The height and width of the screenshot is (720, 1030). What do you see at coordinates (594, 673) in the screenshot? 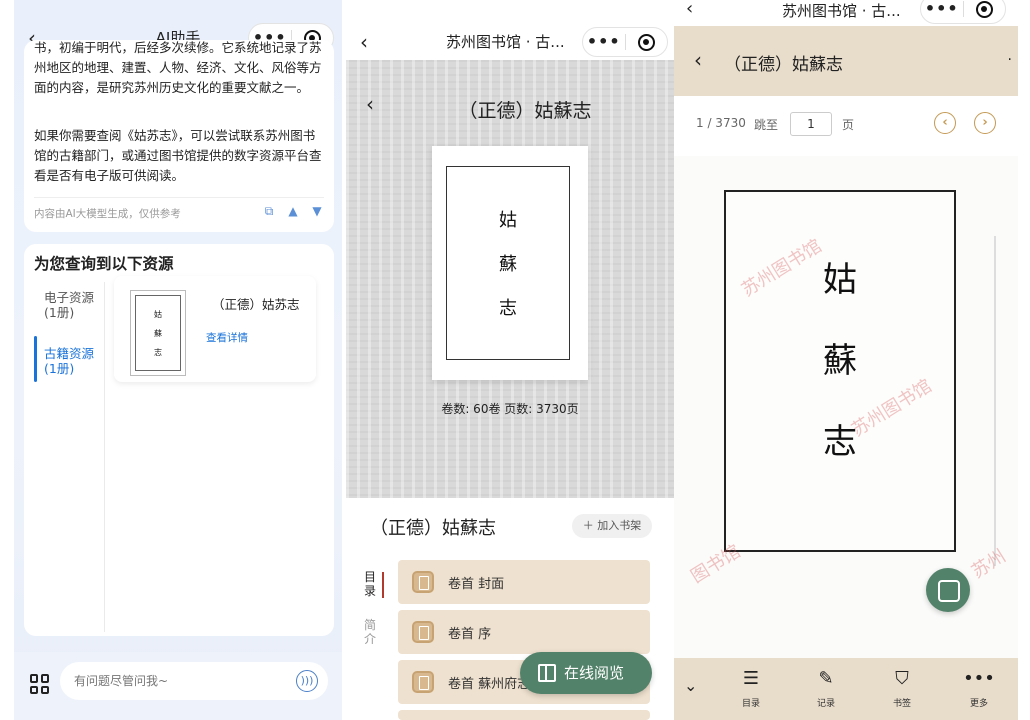
I see `read-online-label: 在线阅览` at bounding box center [594, 673].